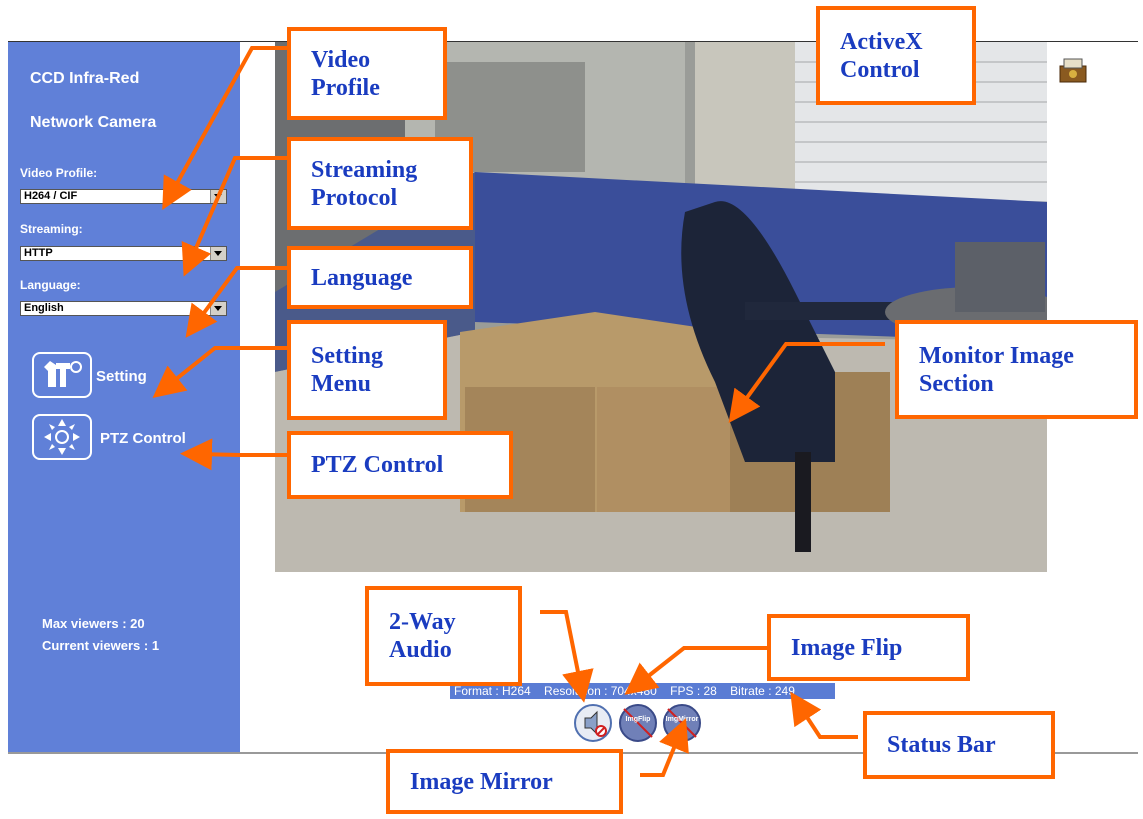 The image size is (1143, 819). I want to click on callout-setting-menu: Setting Menu, so click(367, 370).